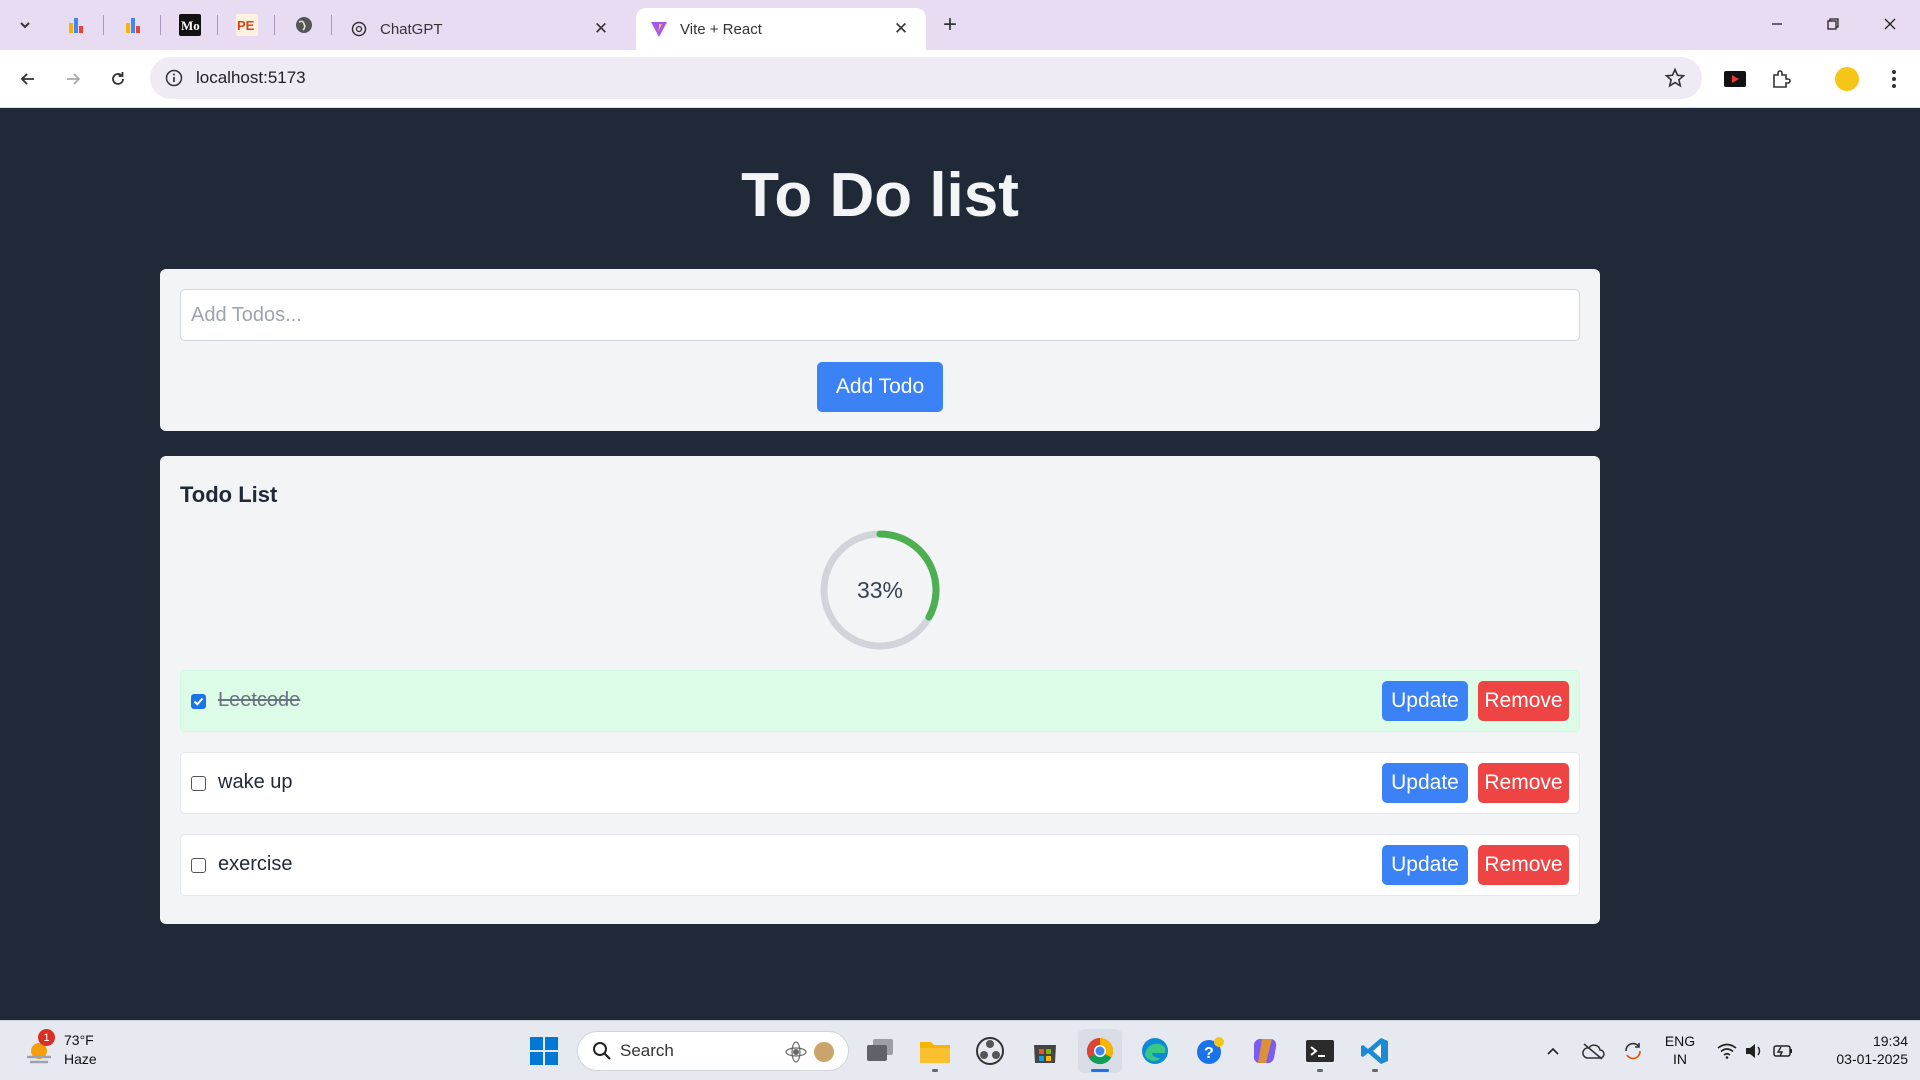 Image resolution: width=1920 pixels, height=1080 pixels. What do you see at coordinates (1680, 1059) in the screenshot?
I see `region-code: IN` at bounding box center [1680, 1059].